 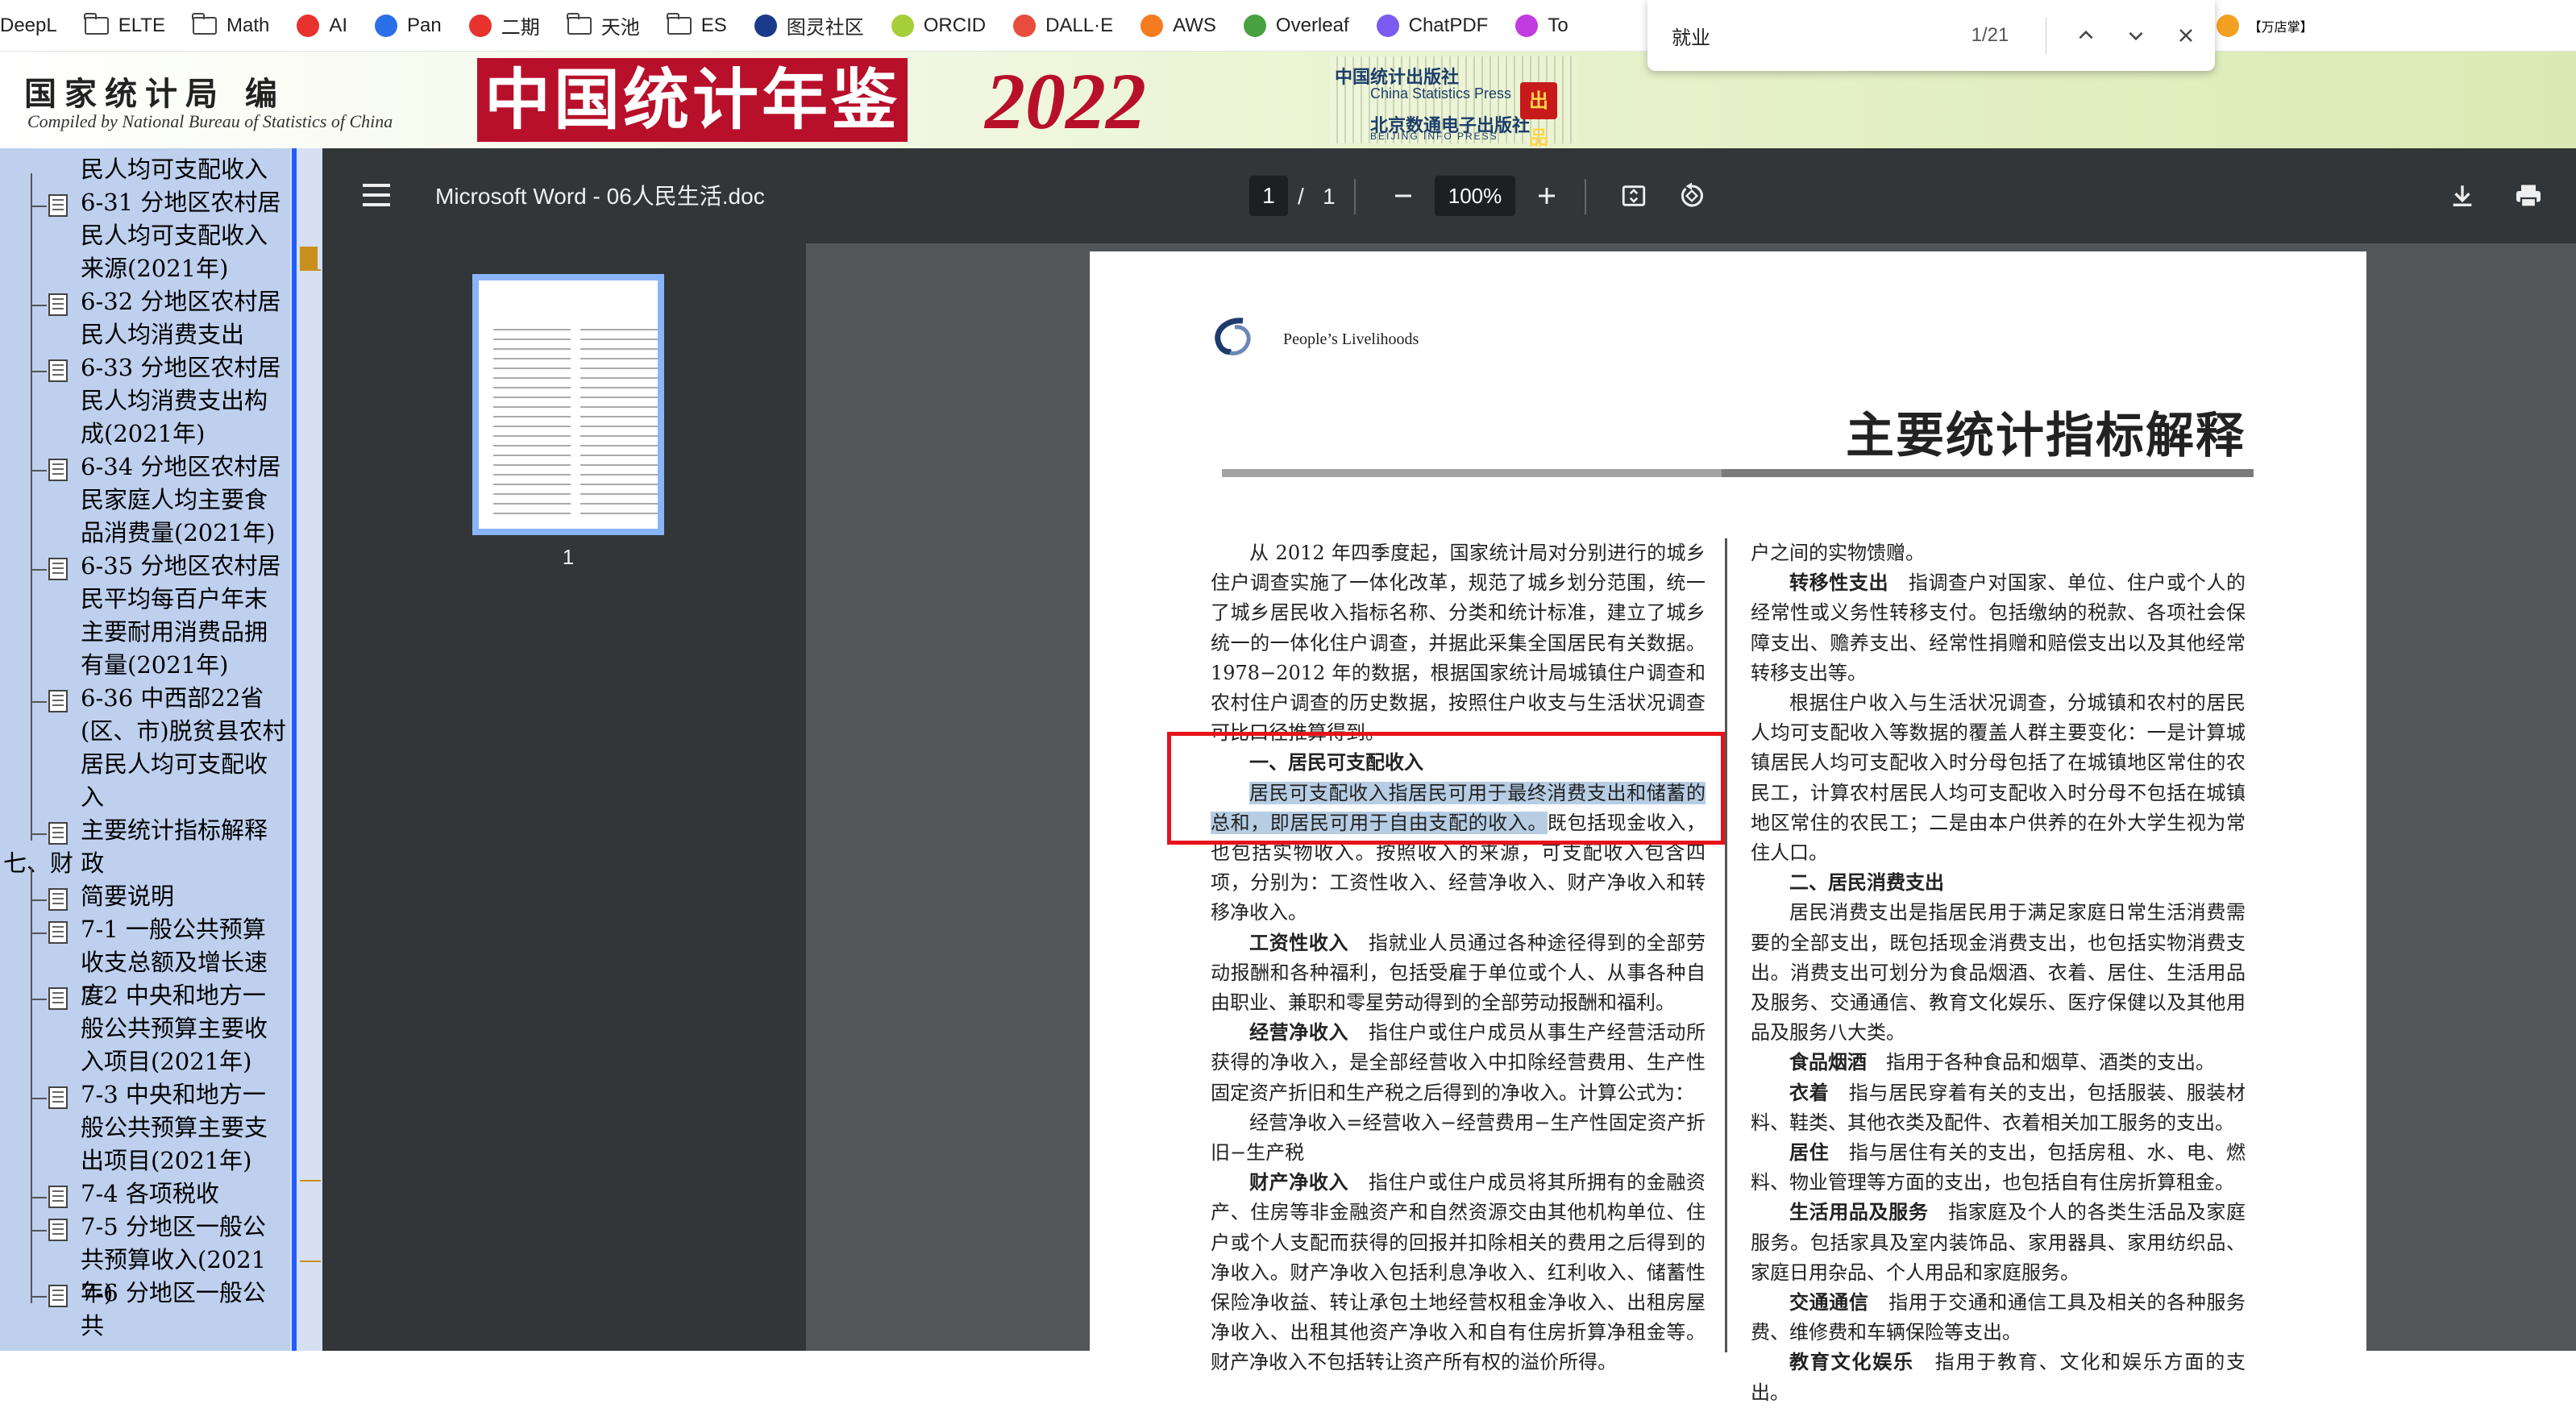 I want to click on fit-to-page-button, so click(x=1633, y=195).